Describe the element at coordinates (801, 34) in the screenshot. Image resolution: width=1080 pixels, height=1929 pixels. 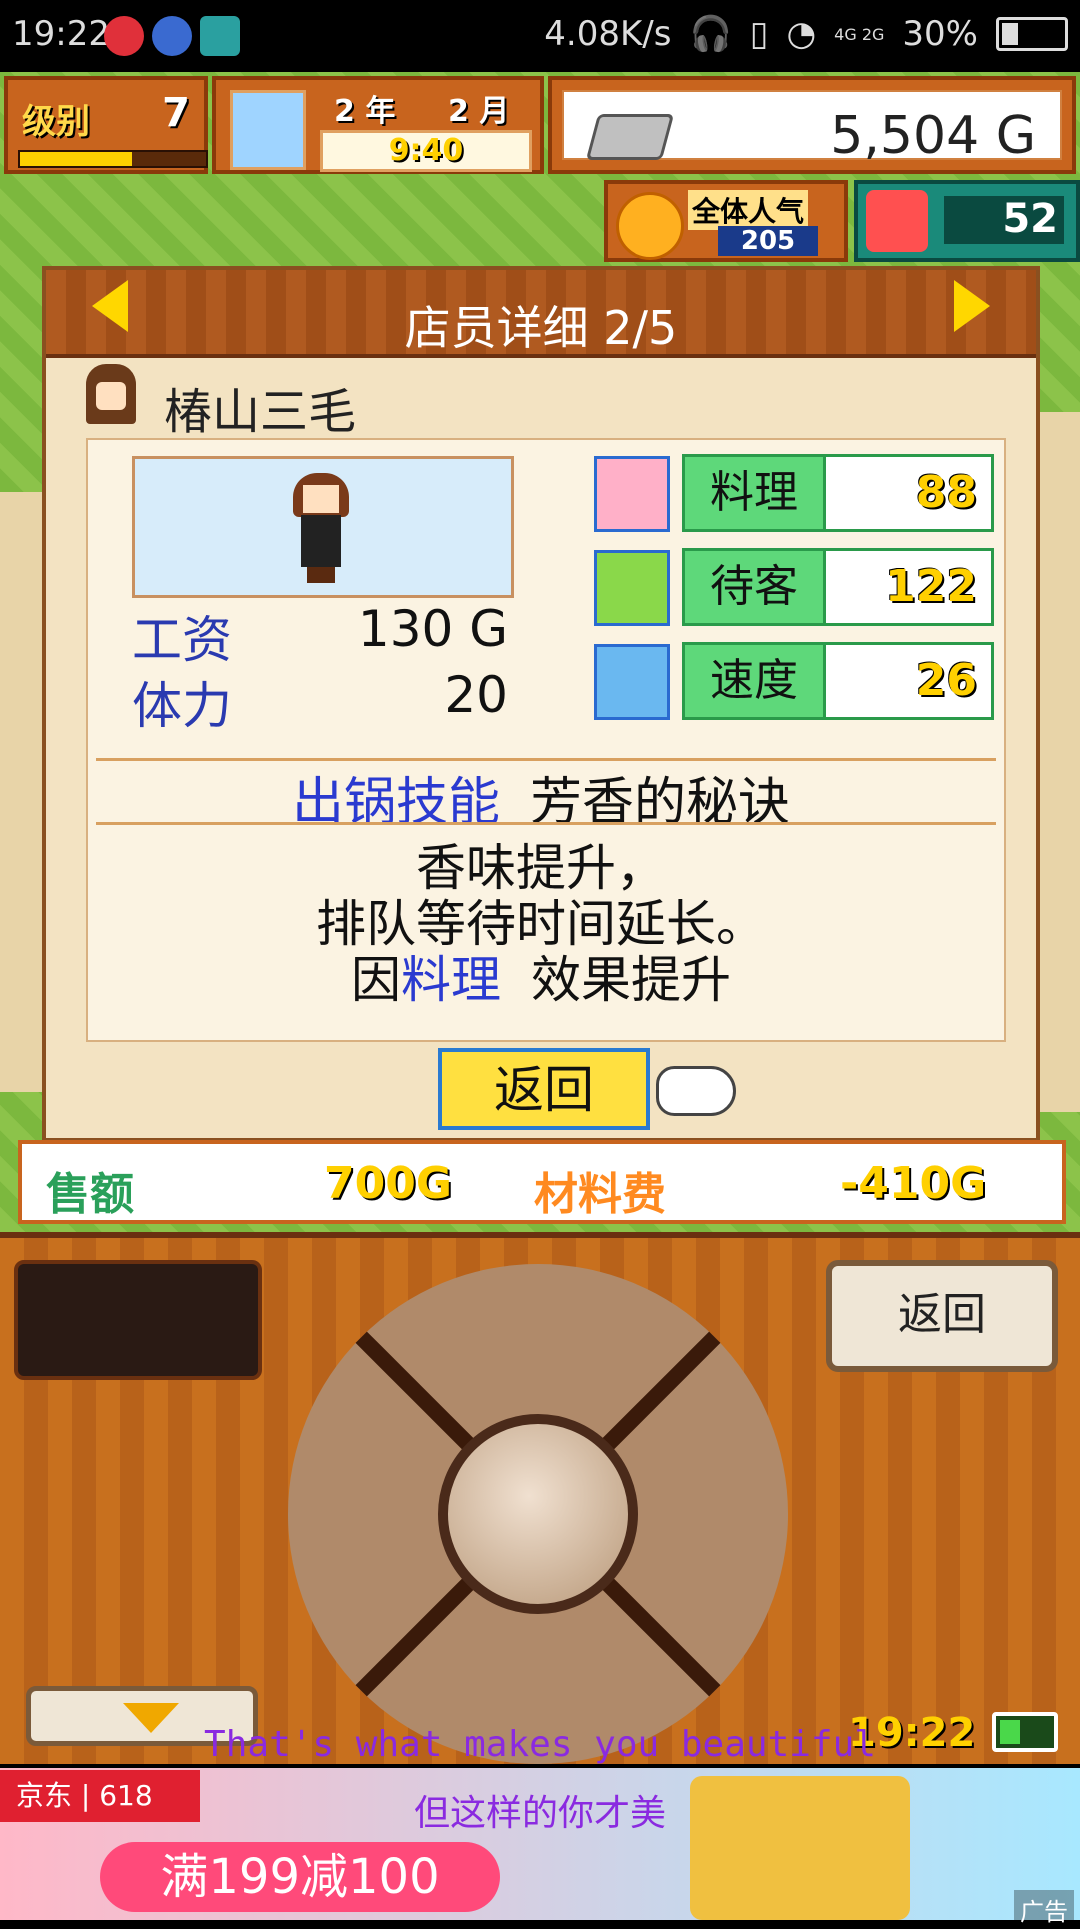
I see `wifi-icon: ◔` at that location.